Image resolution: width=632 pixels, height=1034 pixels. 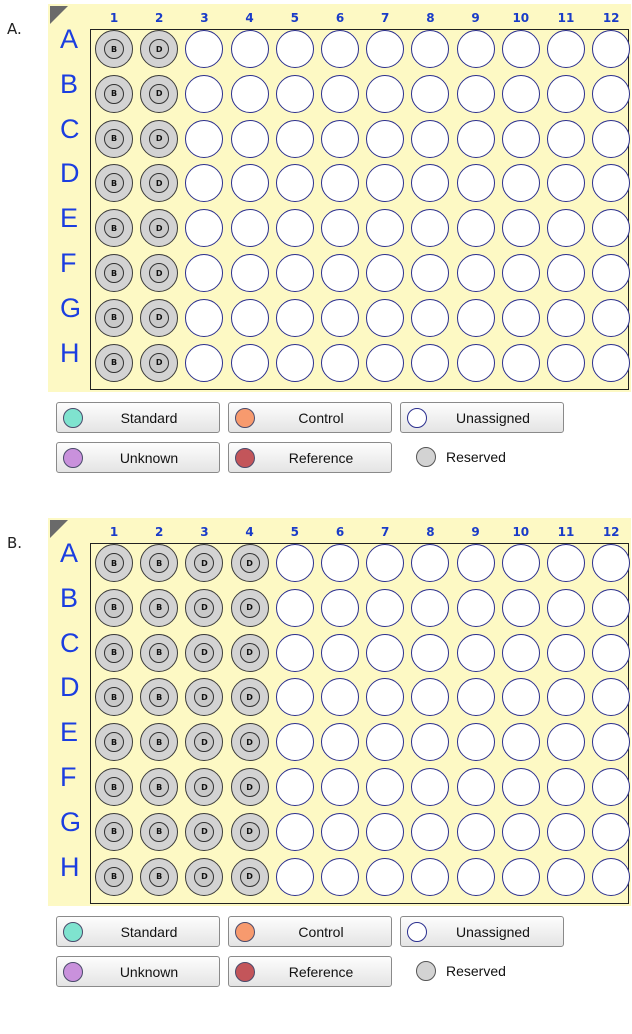 I want to click on well-A10, so click(x=520, y=563).